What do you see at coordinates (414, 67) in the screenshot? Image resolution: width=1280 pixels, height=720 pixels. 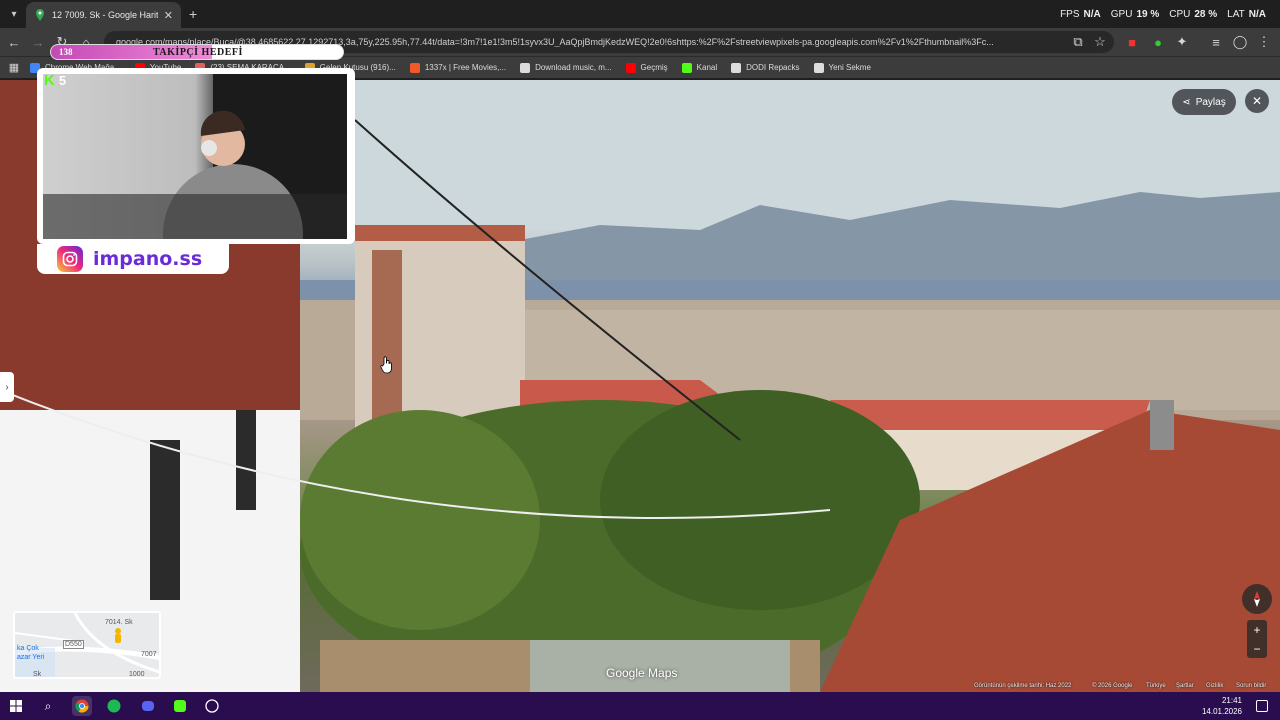 I see `x-logo-icon` at bounding box center [414, 67].